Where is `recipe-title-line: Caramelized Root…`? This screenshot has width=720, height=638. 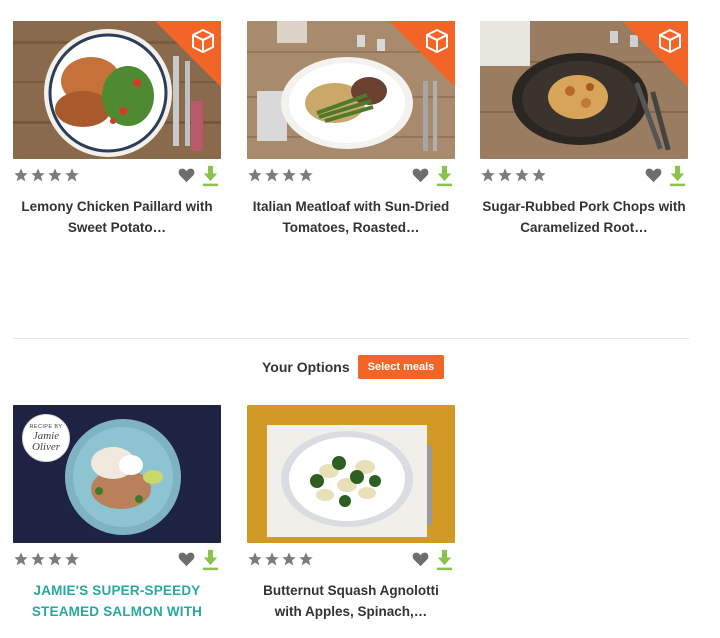 recipe-title-line: Caramelized Root… is located at coordinates (584, 227).